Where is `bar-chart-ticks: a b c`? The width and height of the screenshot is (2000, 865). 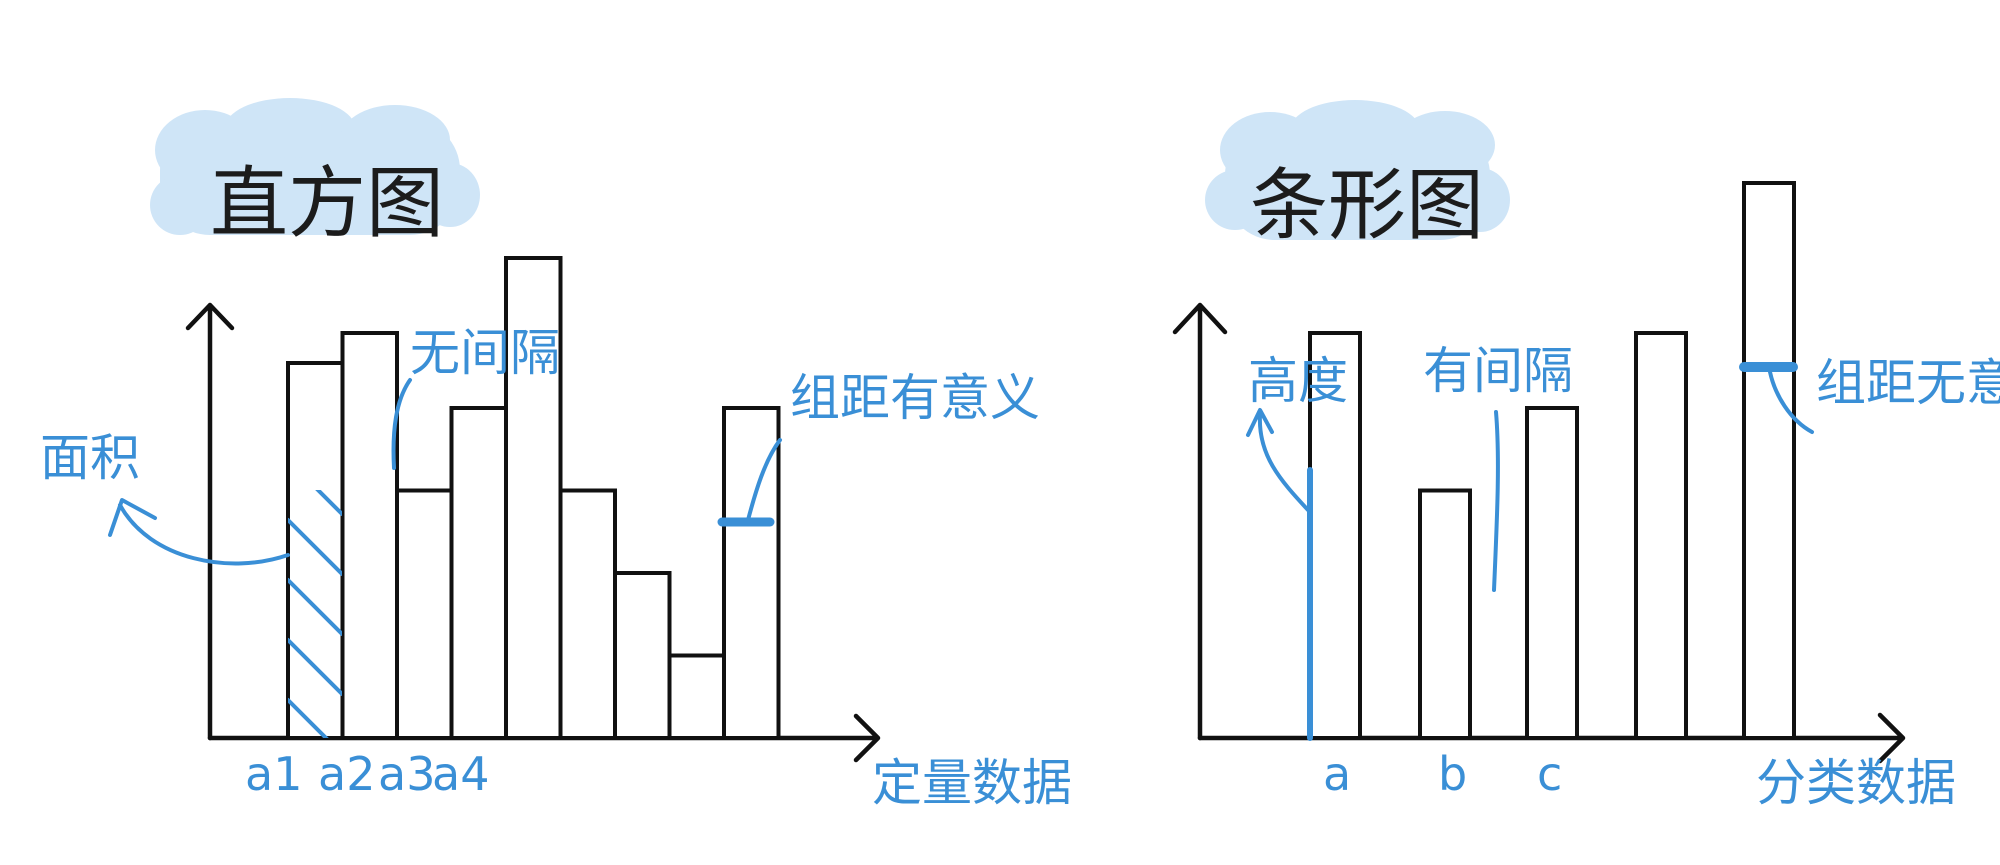
bar-chart-ticks: a b c is located at coordinates (1442, 774).